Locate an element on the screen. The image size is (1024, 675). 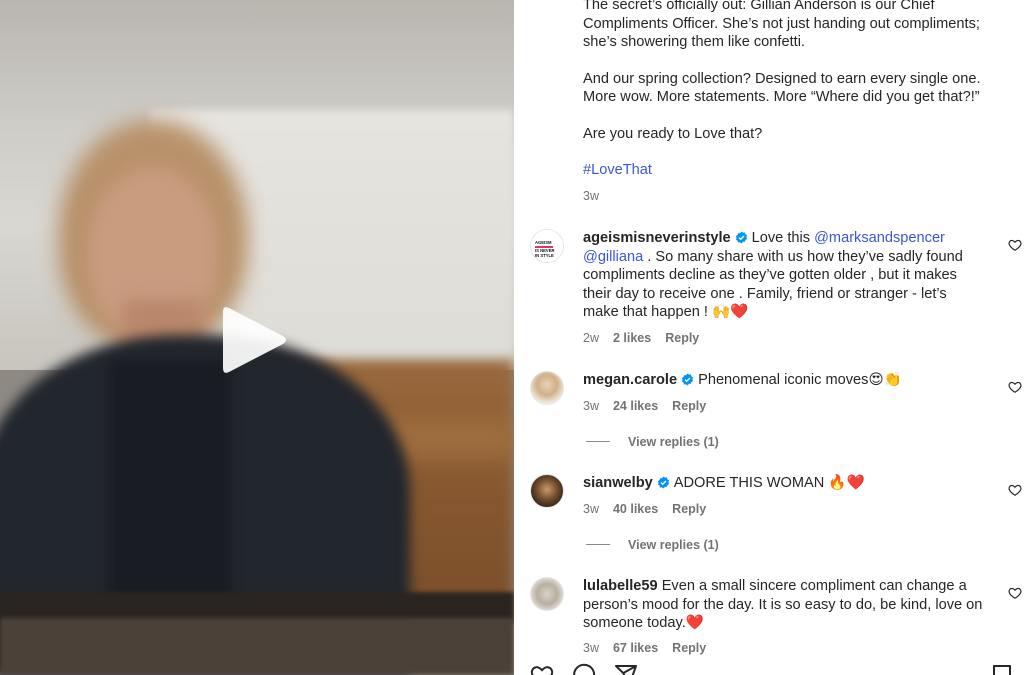
comment-body: megan.carole Phenomenal iconic moves😍👏 is located at coordinates (783, 380).